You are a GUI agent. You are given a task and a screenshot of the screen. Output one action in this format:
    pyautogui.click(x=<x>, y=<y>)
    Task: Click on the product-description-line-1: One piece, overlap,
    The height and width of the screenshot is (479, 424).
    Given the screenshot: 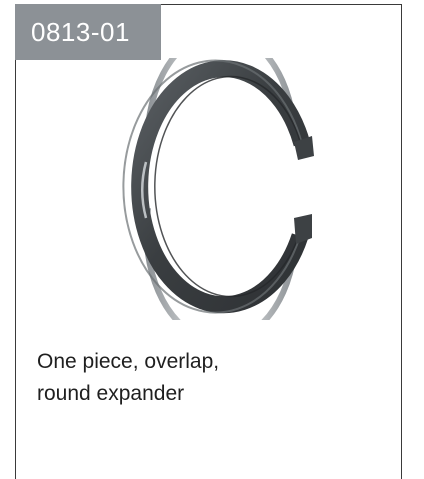 What is the action you would take?
    pyautogui.click(x=128, y=361)
    